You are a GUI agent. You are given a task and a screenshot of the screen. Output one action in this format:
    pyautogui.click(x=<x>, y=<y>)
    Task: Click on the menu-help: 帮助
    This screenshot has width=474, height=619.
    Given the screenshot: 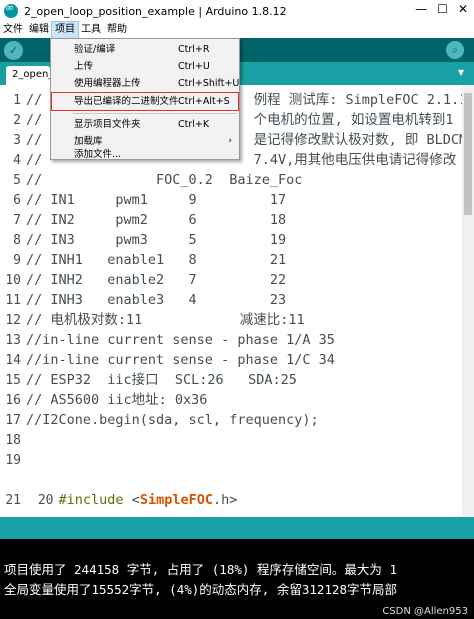 What is the action you would take?
    pyautogui.click(x=117, y=30)
    